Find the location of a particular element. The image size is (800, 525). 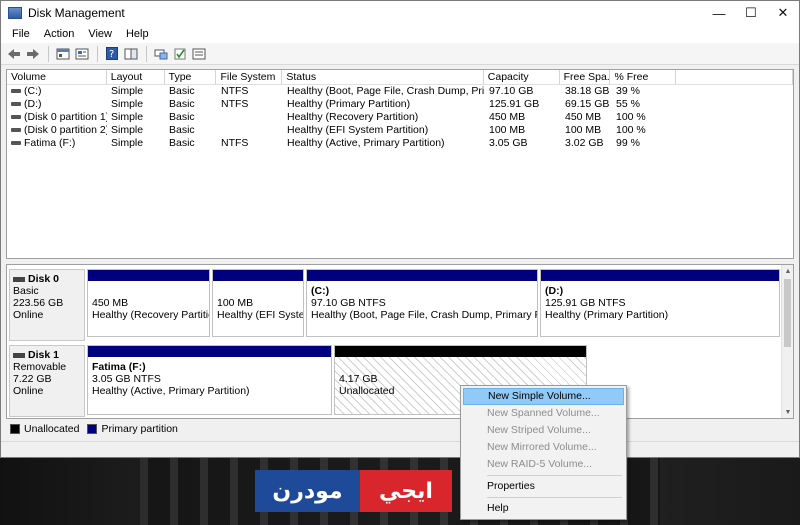

disk-icon is located at coordinates (19, 355).